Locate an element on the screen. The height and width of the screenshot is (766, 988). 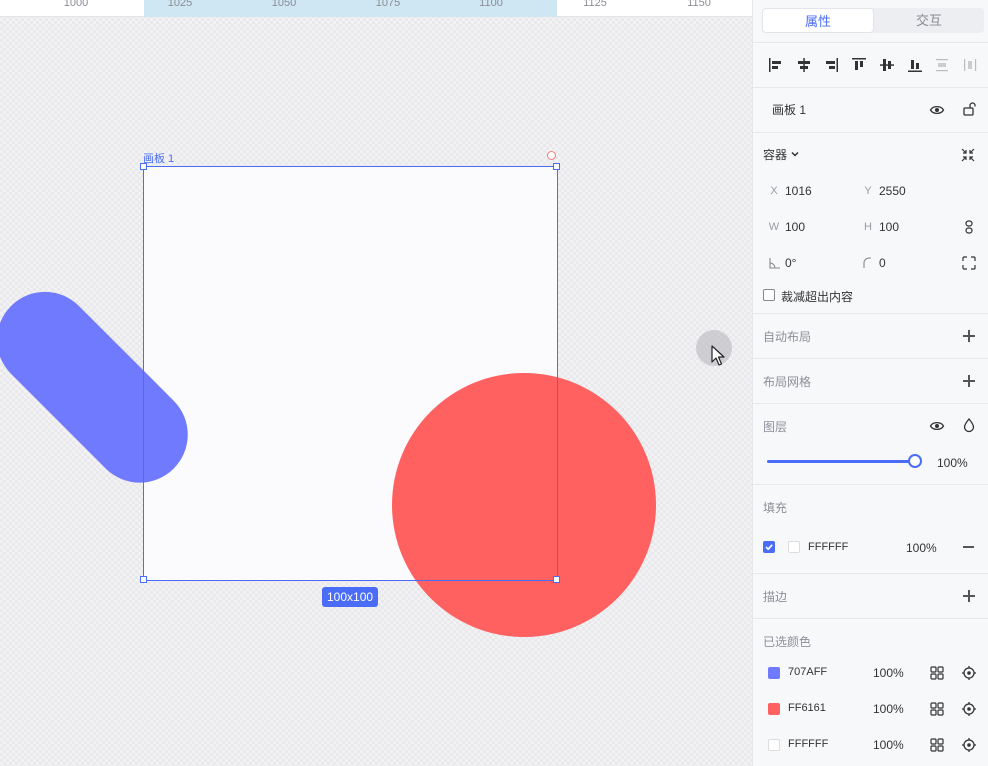
x-field: X 1016 is located at coordinates (788, 191).